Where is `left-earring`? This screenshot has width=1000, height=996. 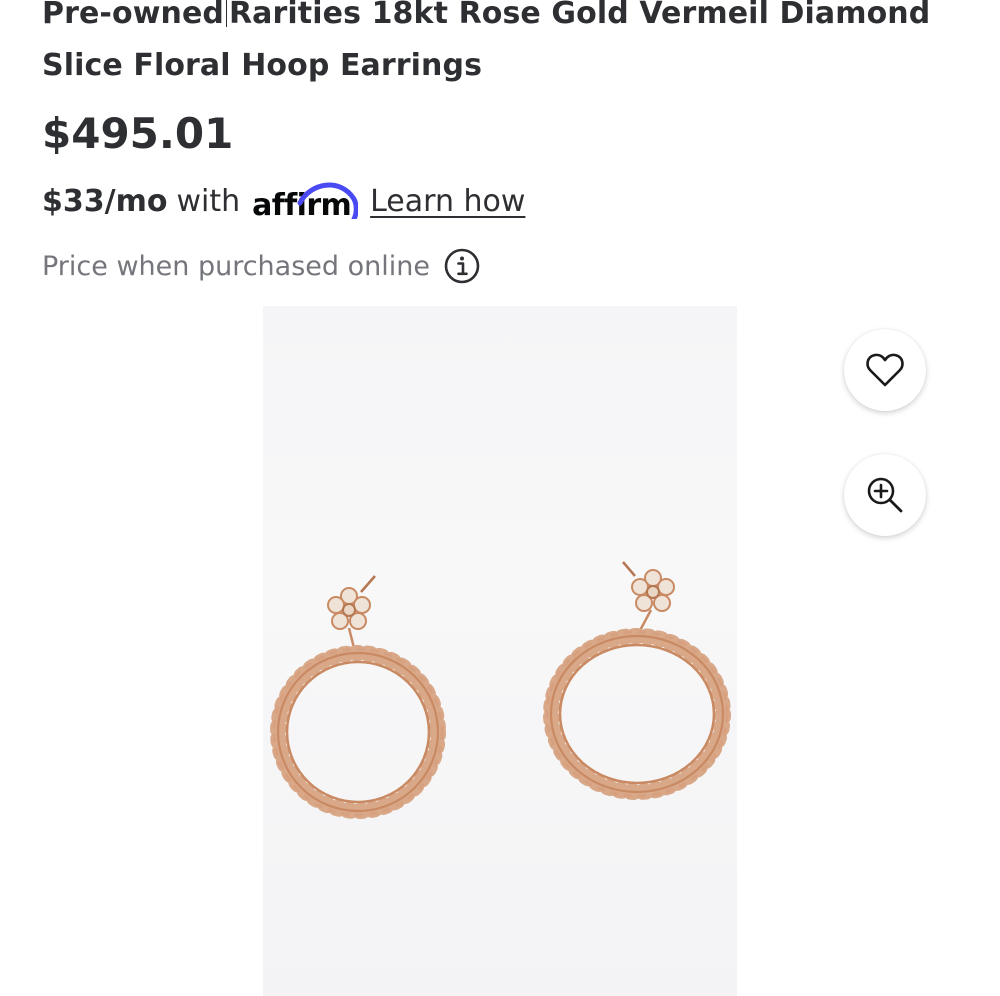
left-earring is located at coordinates (358, 697).